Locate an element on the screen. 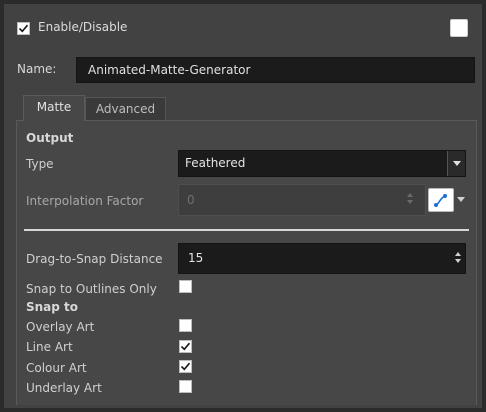 Image resolution: width=486 pixels, height=412 pixels. interpolation-factor-field: 0 is located at coordinates (302, 200).